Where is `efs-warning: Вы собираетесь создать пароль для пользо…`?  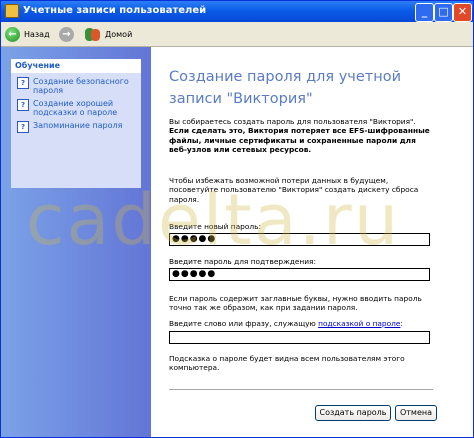
efs-warning: Вы собираетесь создать пароль для пользо… is located at coordinates (300, 135).